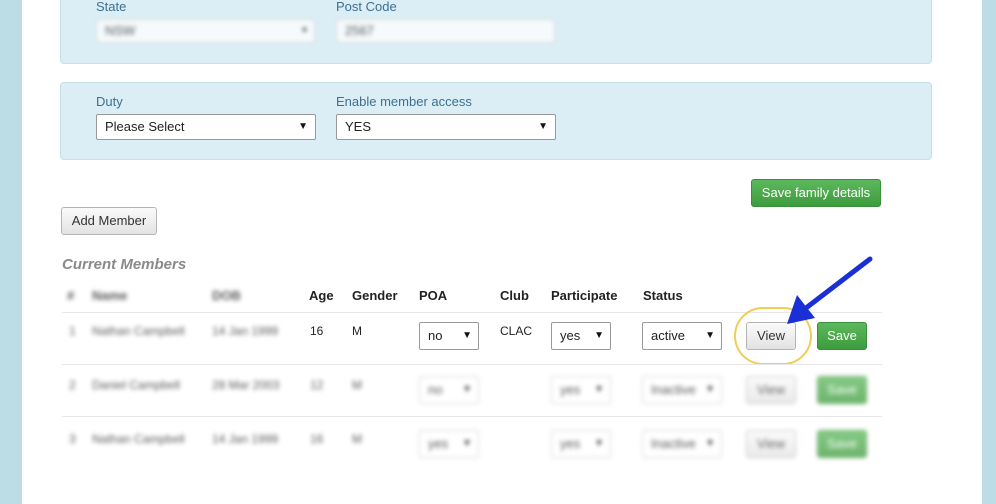  Describe the element at coordinates (317, 385) in the screenshot. I see `member-age: 12` at that location.